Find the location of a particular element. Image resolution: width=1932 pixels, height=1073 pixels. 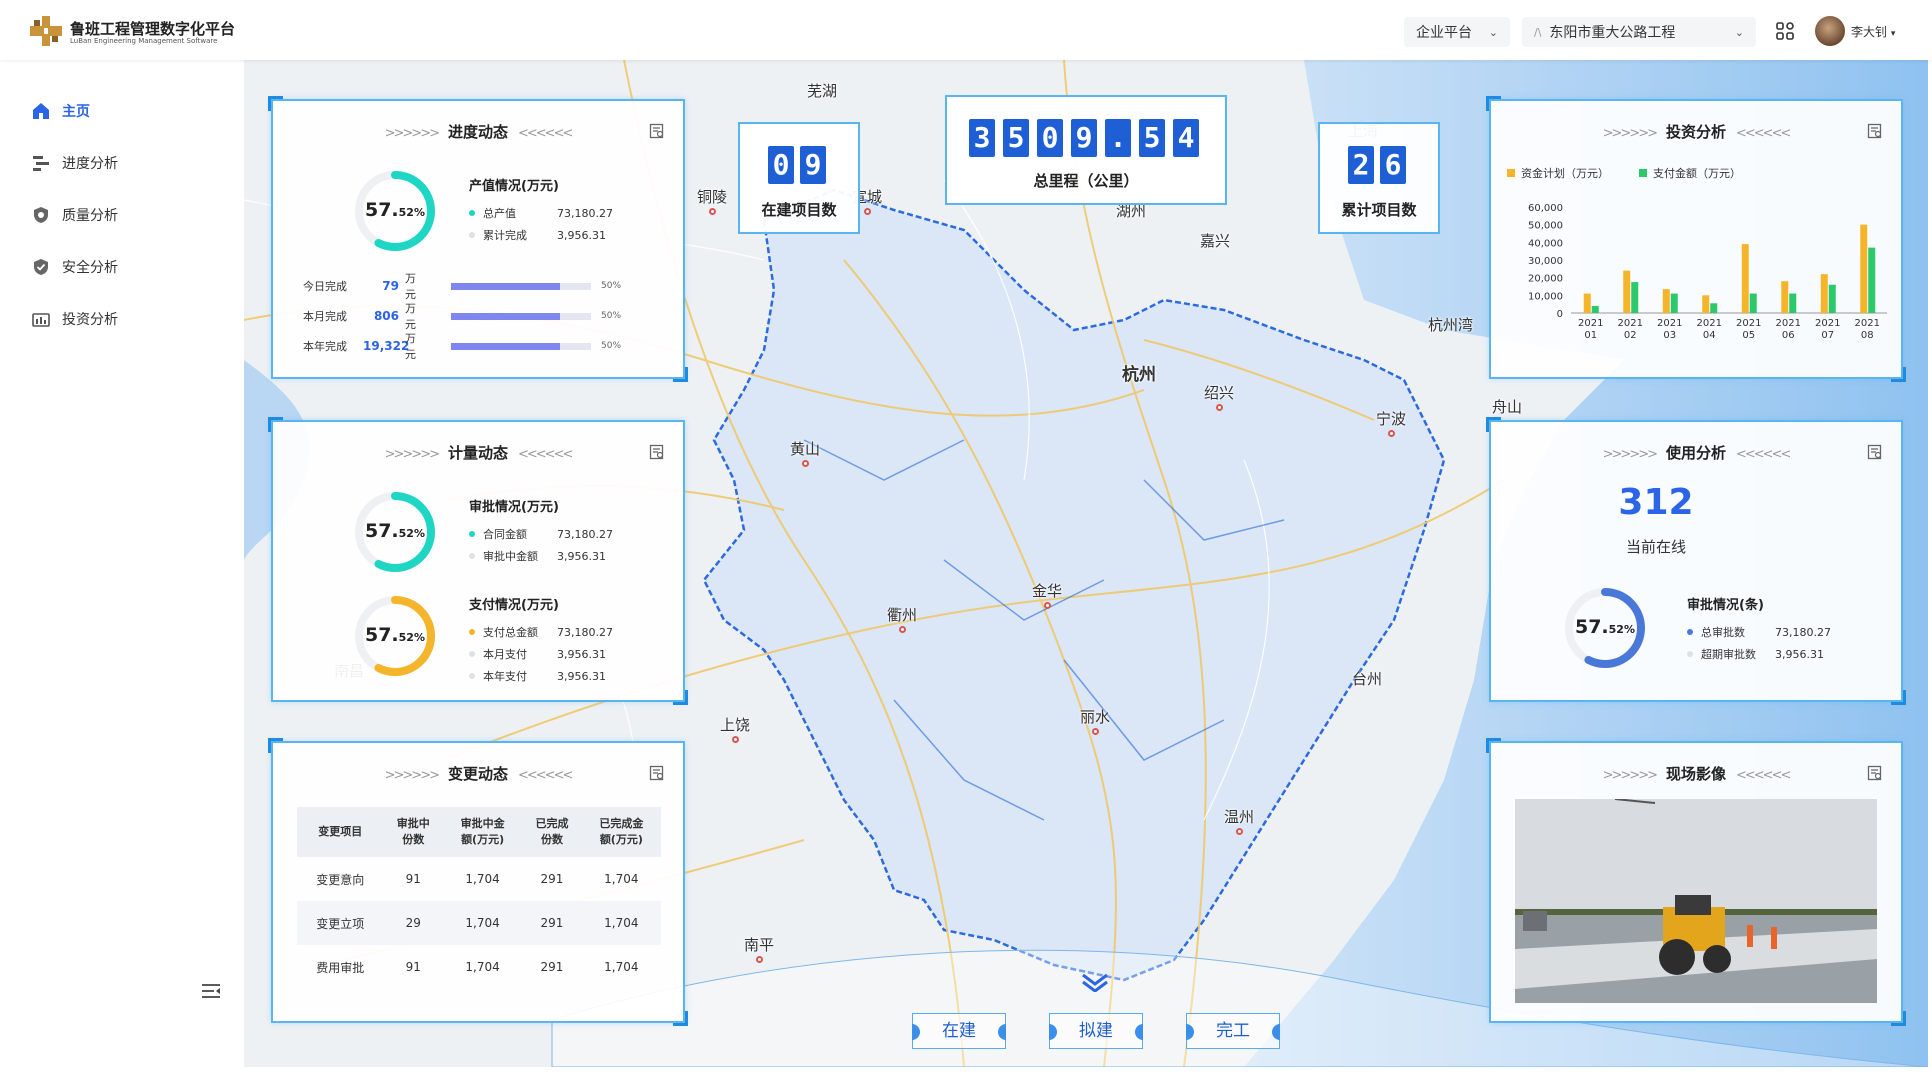

column-header: 已完成 份数 is located at coordinates (552, 832).